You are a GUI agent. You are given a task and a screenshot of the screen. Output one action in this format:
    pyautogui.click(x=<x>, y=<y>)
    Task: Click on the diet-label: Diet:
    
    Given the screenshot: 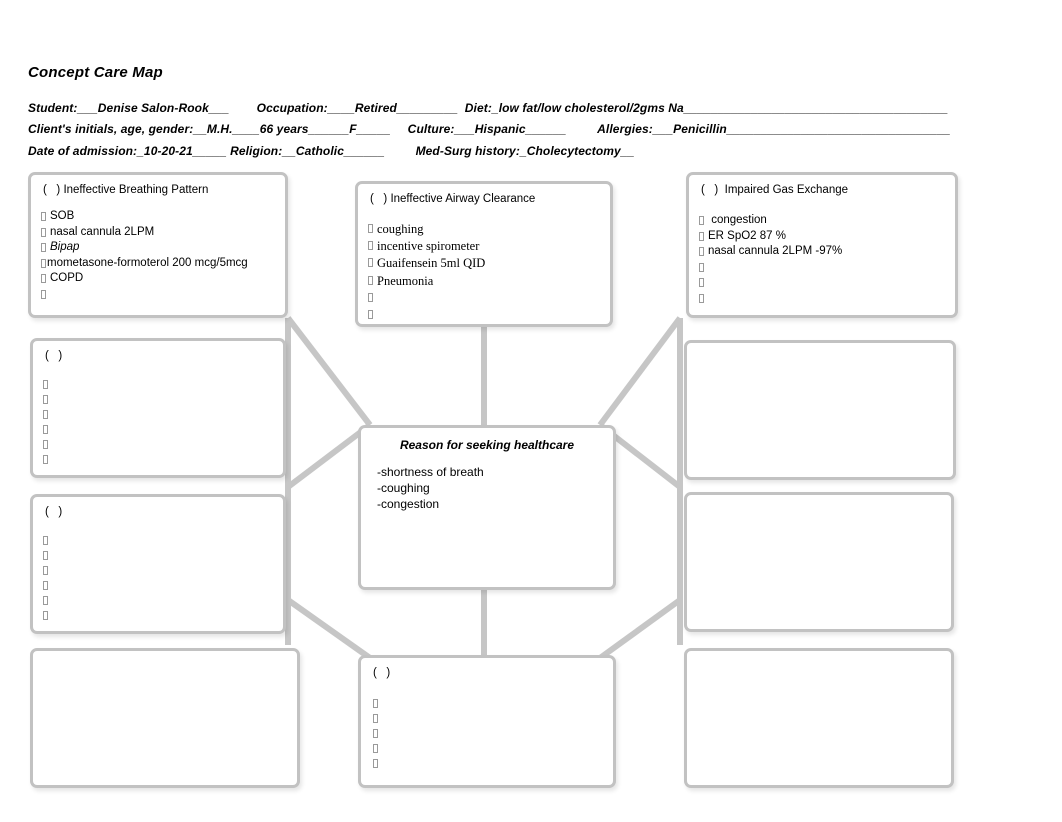 What is the action you would take?
    pyautogui.click(x=478, y=108)
    